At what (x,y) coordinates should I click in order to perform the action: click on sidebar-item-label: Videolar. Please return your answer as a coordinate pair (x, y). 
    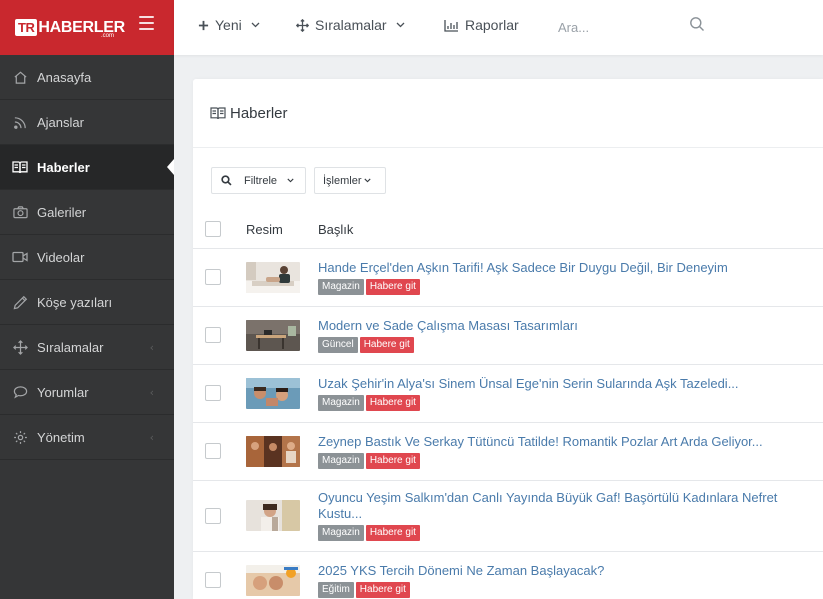
    Looking at the image, I should click on (61, 257).